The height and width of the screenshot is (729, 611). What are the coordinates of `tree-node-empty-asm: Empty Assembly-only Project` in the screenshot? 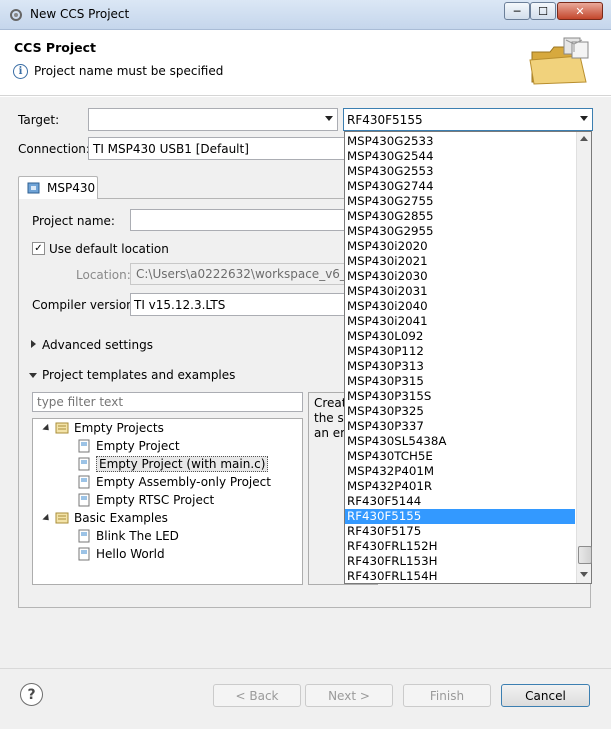 It's located at (174, 482).